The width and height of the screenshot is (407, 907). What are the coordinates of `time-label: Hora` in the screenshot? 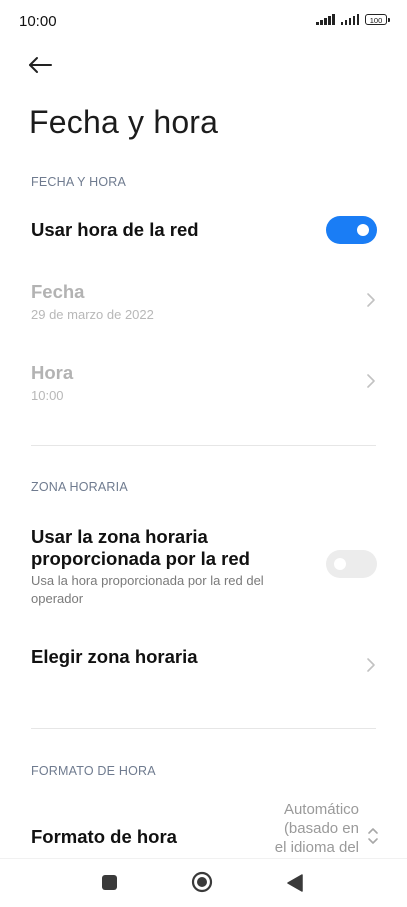 It's located at (52, 372).